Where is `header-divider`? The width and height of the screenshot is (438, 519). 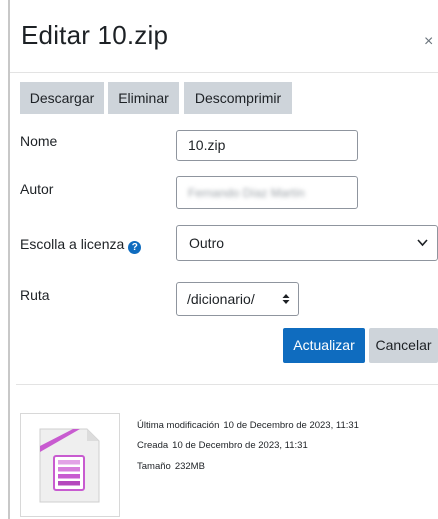 header-divider is located at coordinates (224, 72).